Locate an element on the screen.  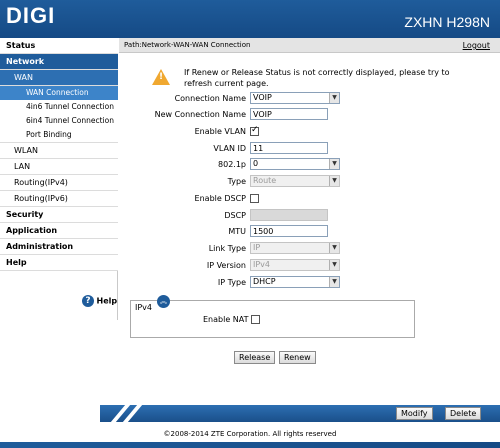
enable-nat-label: Enable NAT is located at coordinates (226, 319).